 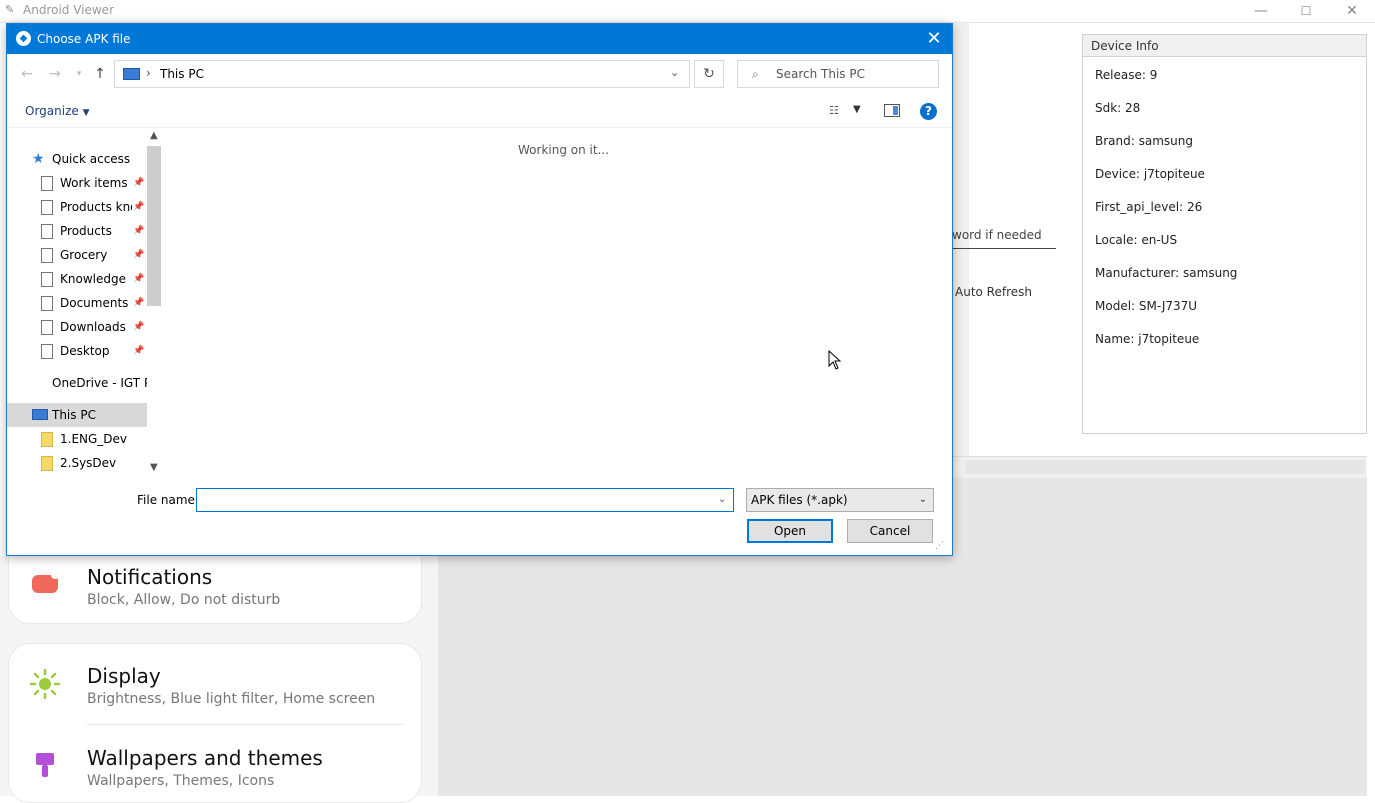 I want to click on horizontal-scrollbar, so click(x=1159, y=467).